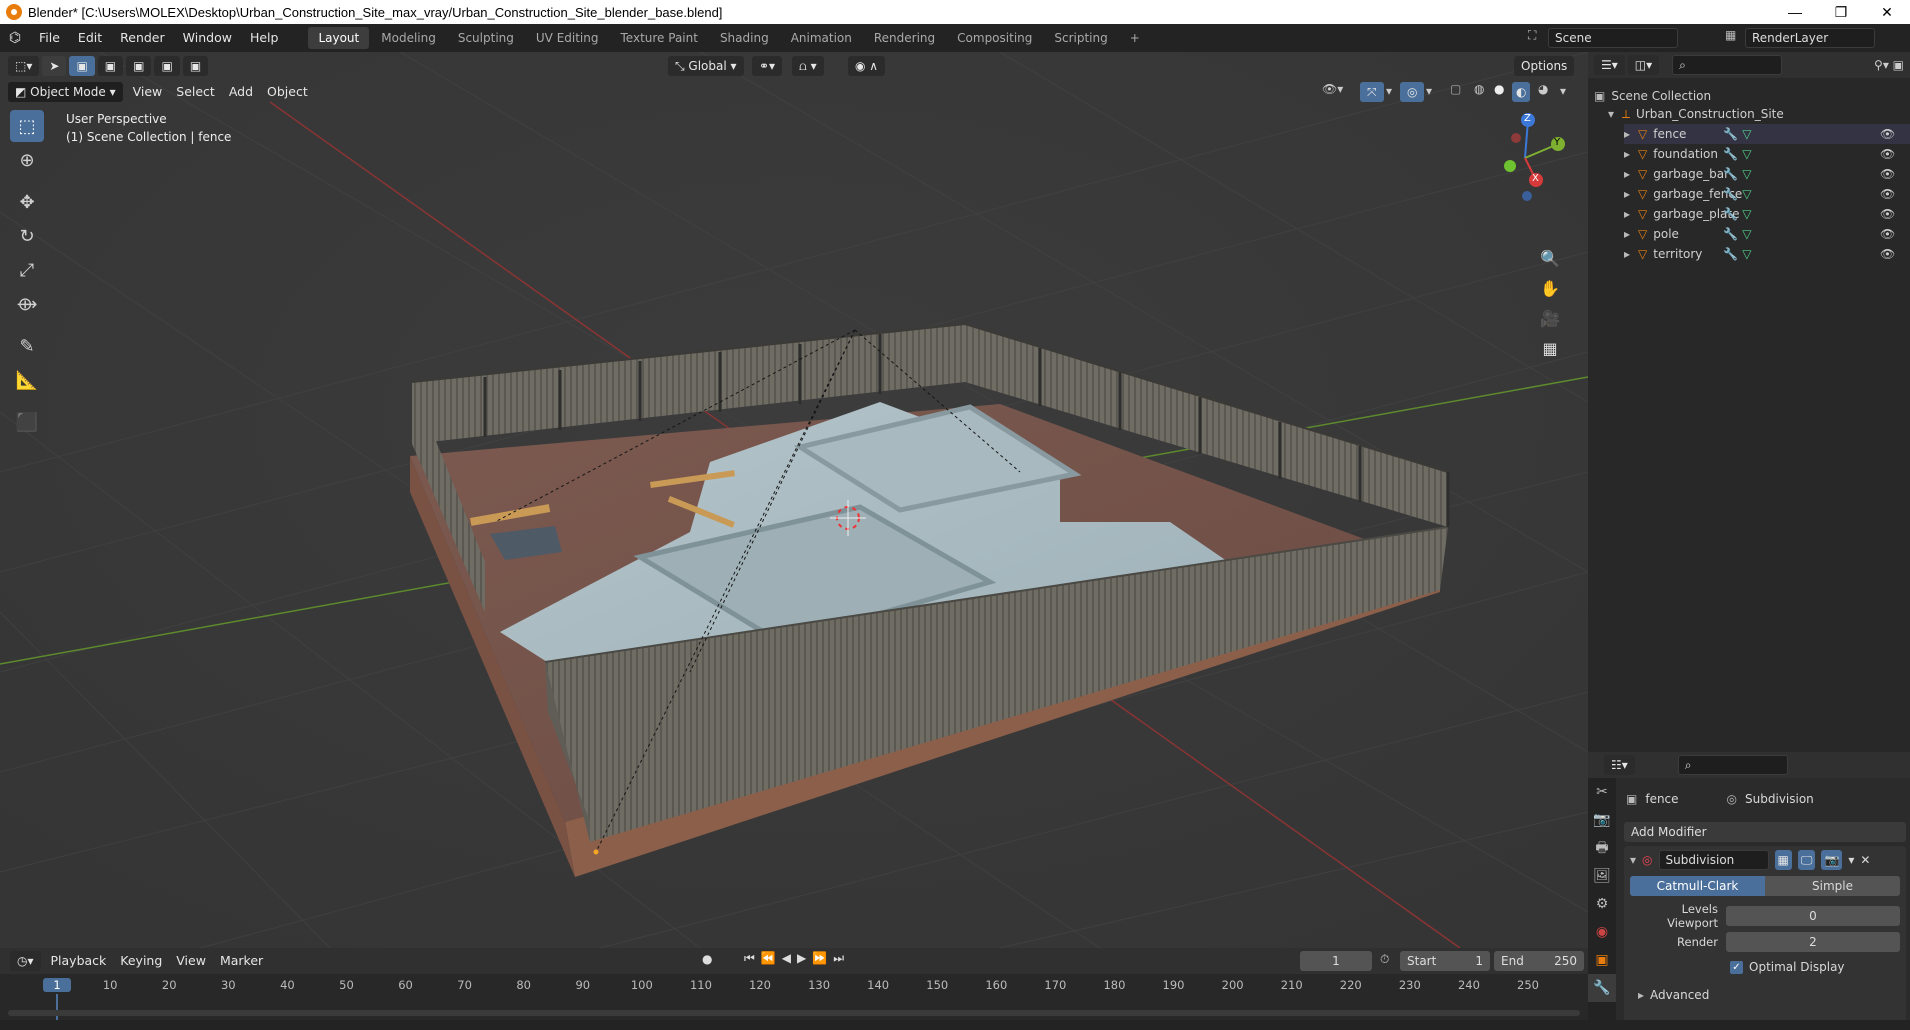 The image size is (1910, 1030). What do you see at coordinates (1767, 234) in the screenshot?
I see `outliner-item-pole: ▸ ▽ pole 🔧 ▽ 👁` at bounding box center [1767, 234].